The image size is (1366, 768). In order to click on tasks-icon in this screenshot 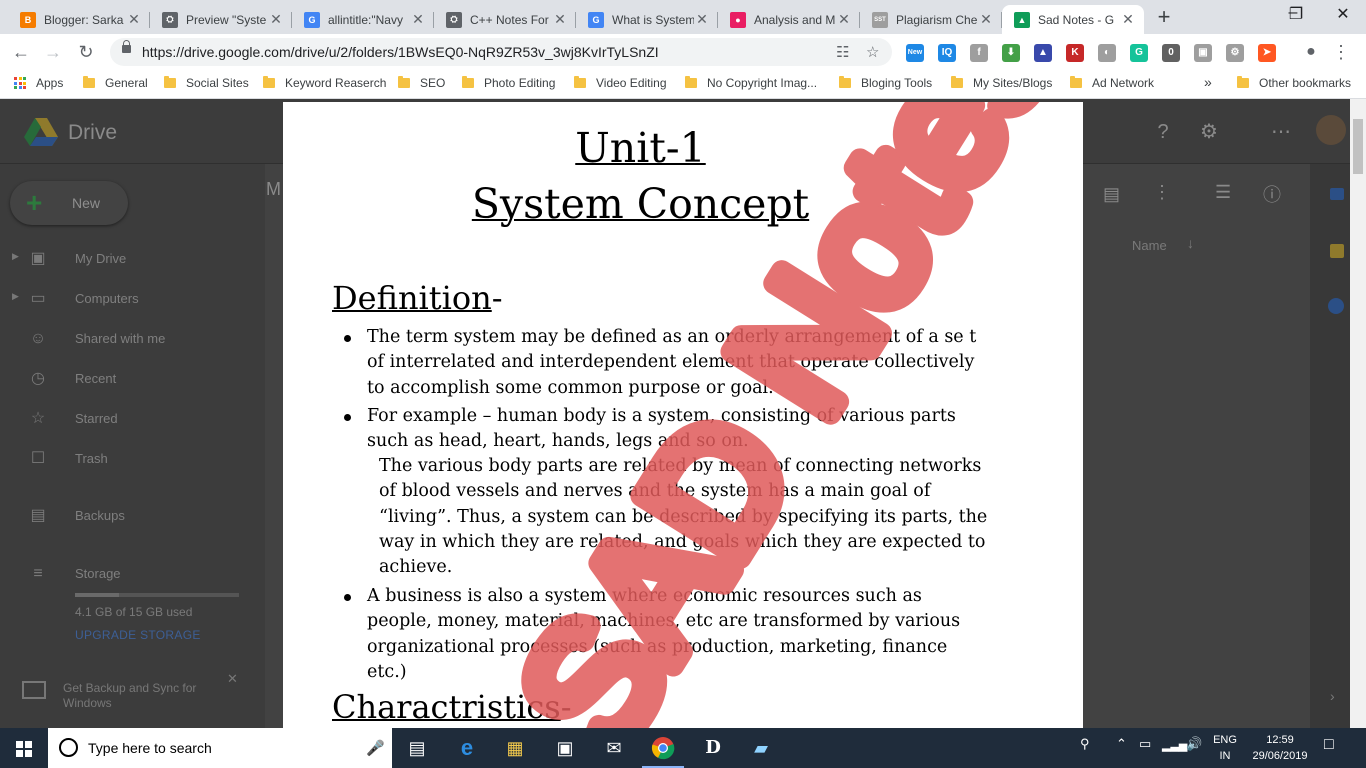, I will do `click(1336, 306)`.